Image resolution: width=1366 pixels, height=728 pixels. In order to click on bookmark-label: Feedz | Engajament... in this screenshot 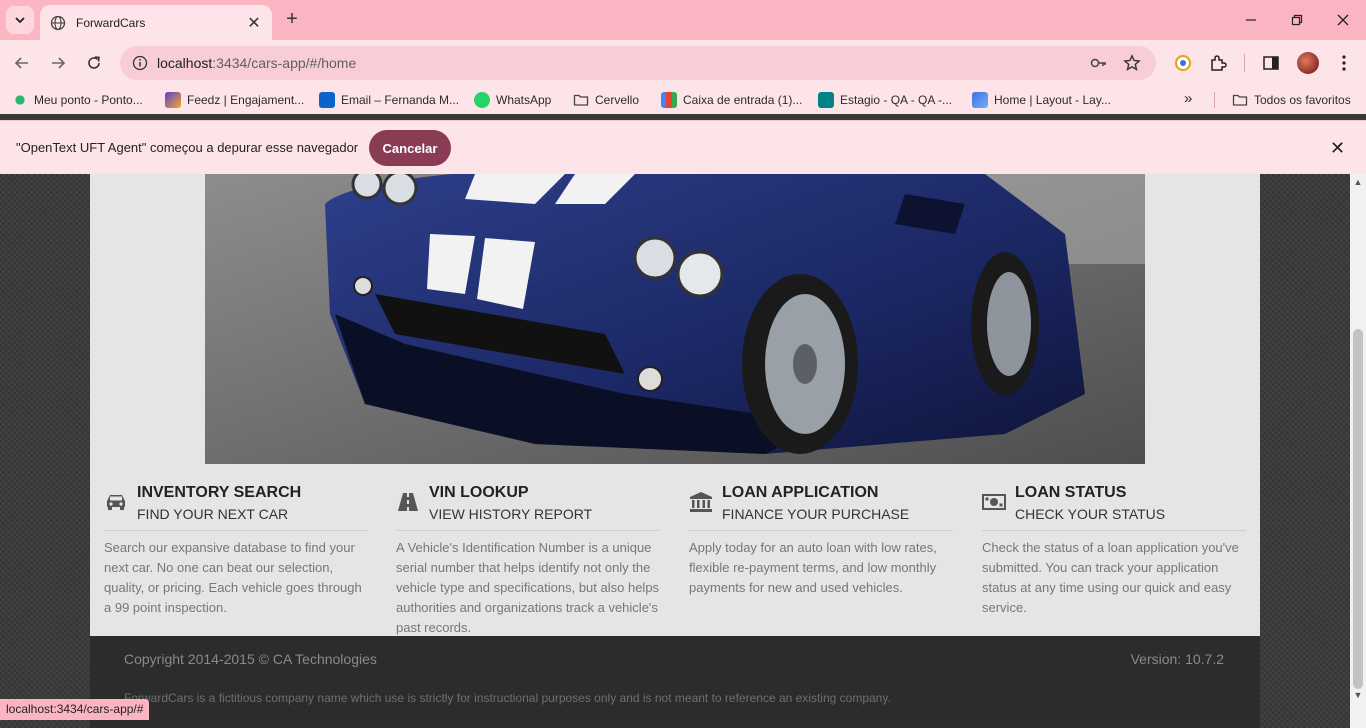, I will do `click(246, 100)`.